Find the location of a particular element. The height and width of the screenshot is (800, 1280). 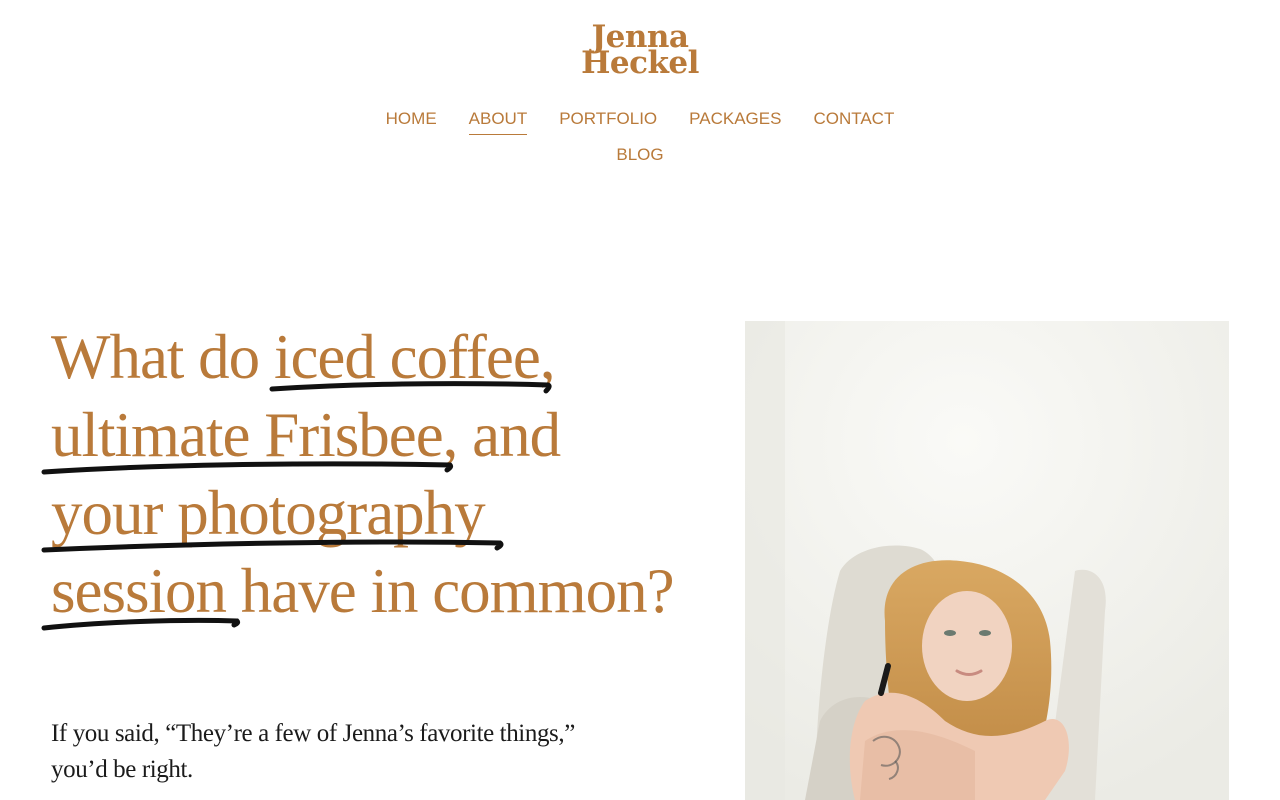

logo-last-name: Heckel is located at coordinates (640, 63).